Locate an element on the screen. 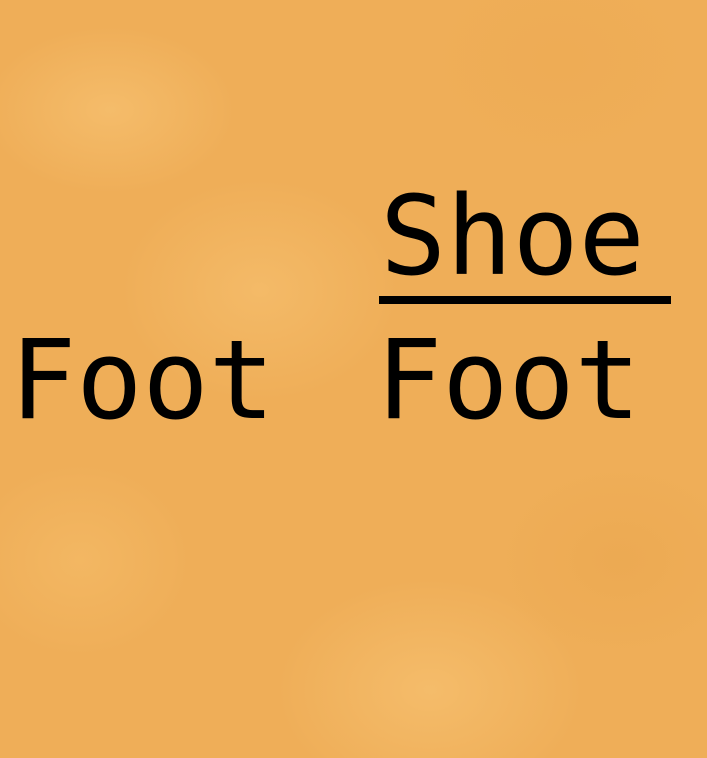 This screenshot has width=707, height=758. fraction-denominator: Foot is located at coordinates (508, 380).